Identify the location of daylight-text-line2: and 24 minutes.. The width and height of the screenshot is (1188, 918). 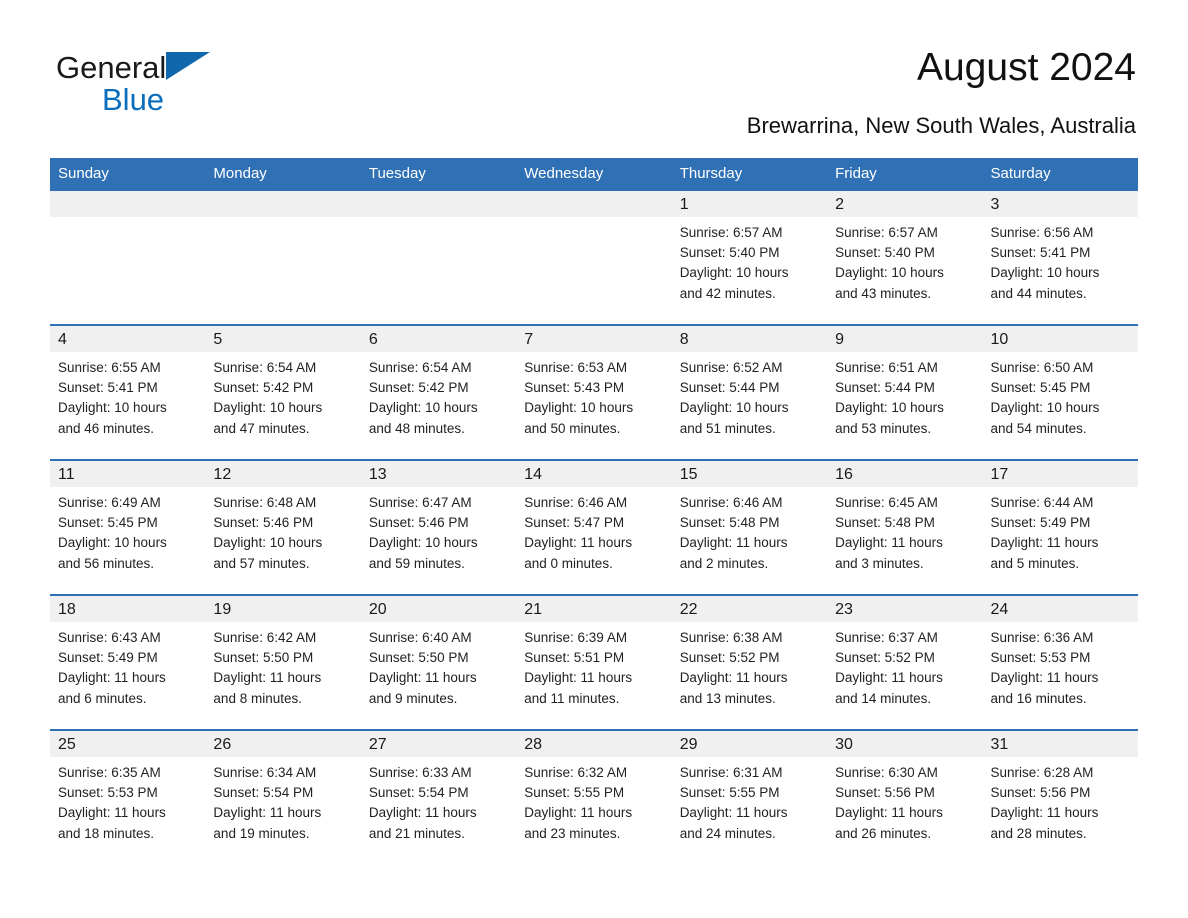
(727, 833).